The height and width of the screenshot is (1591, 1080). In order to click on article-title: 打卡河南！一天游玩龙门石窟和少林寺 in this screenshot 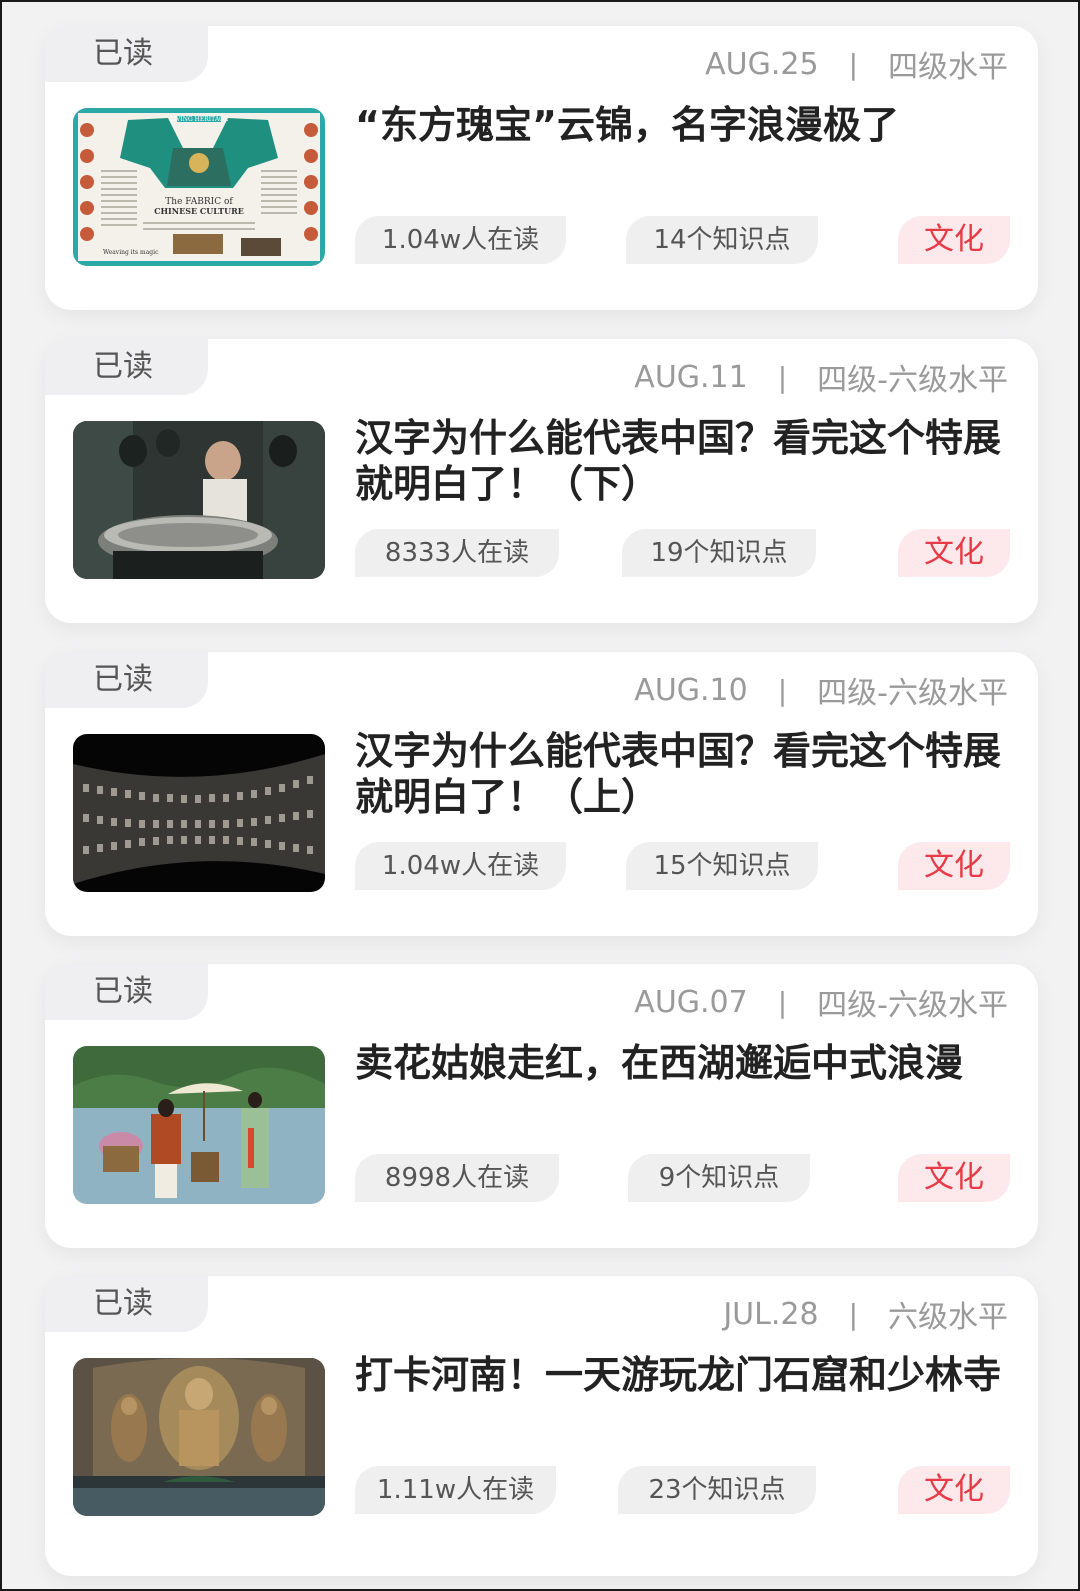, I will do `click(682, 1375)`.